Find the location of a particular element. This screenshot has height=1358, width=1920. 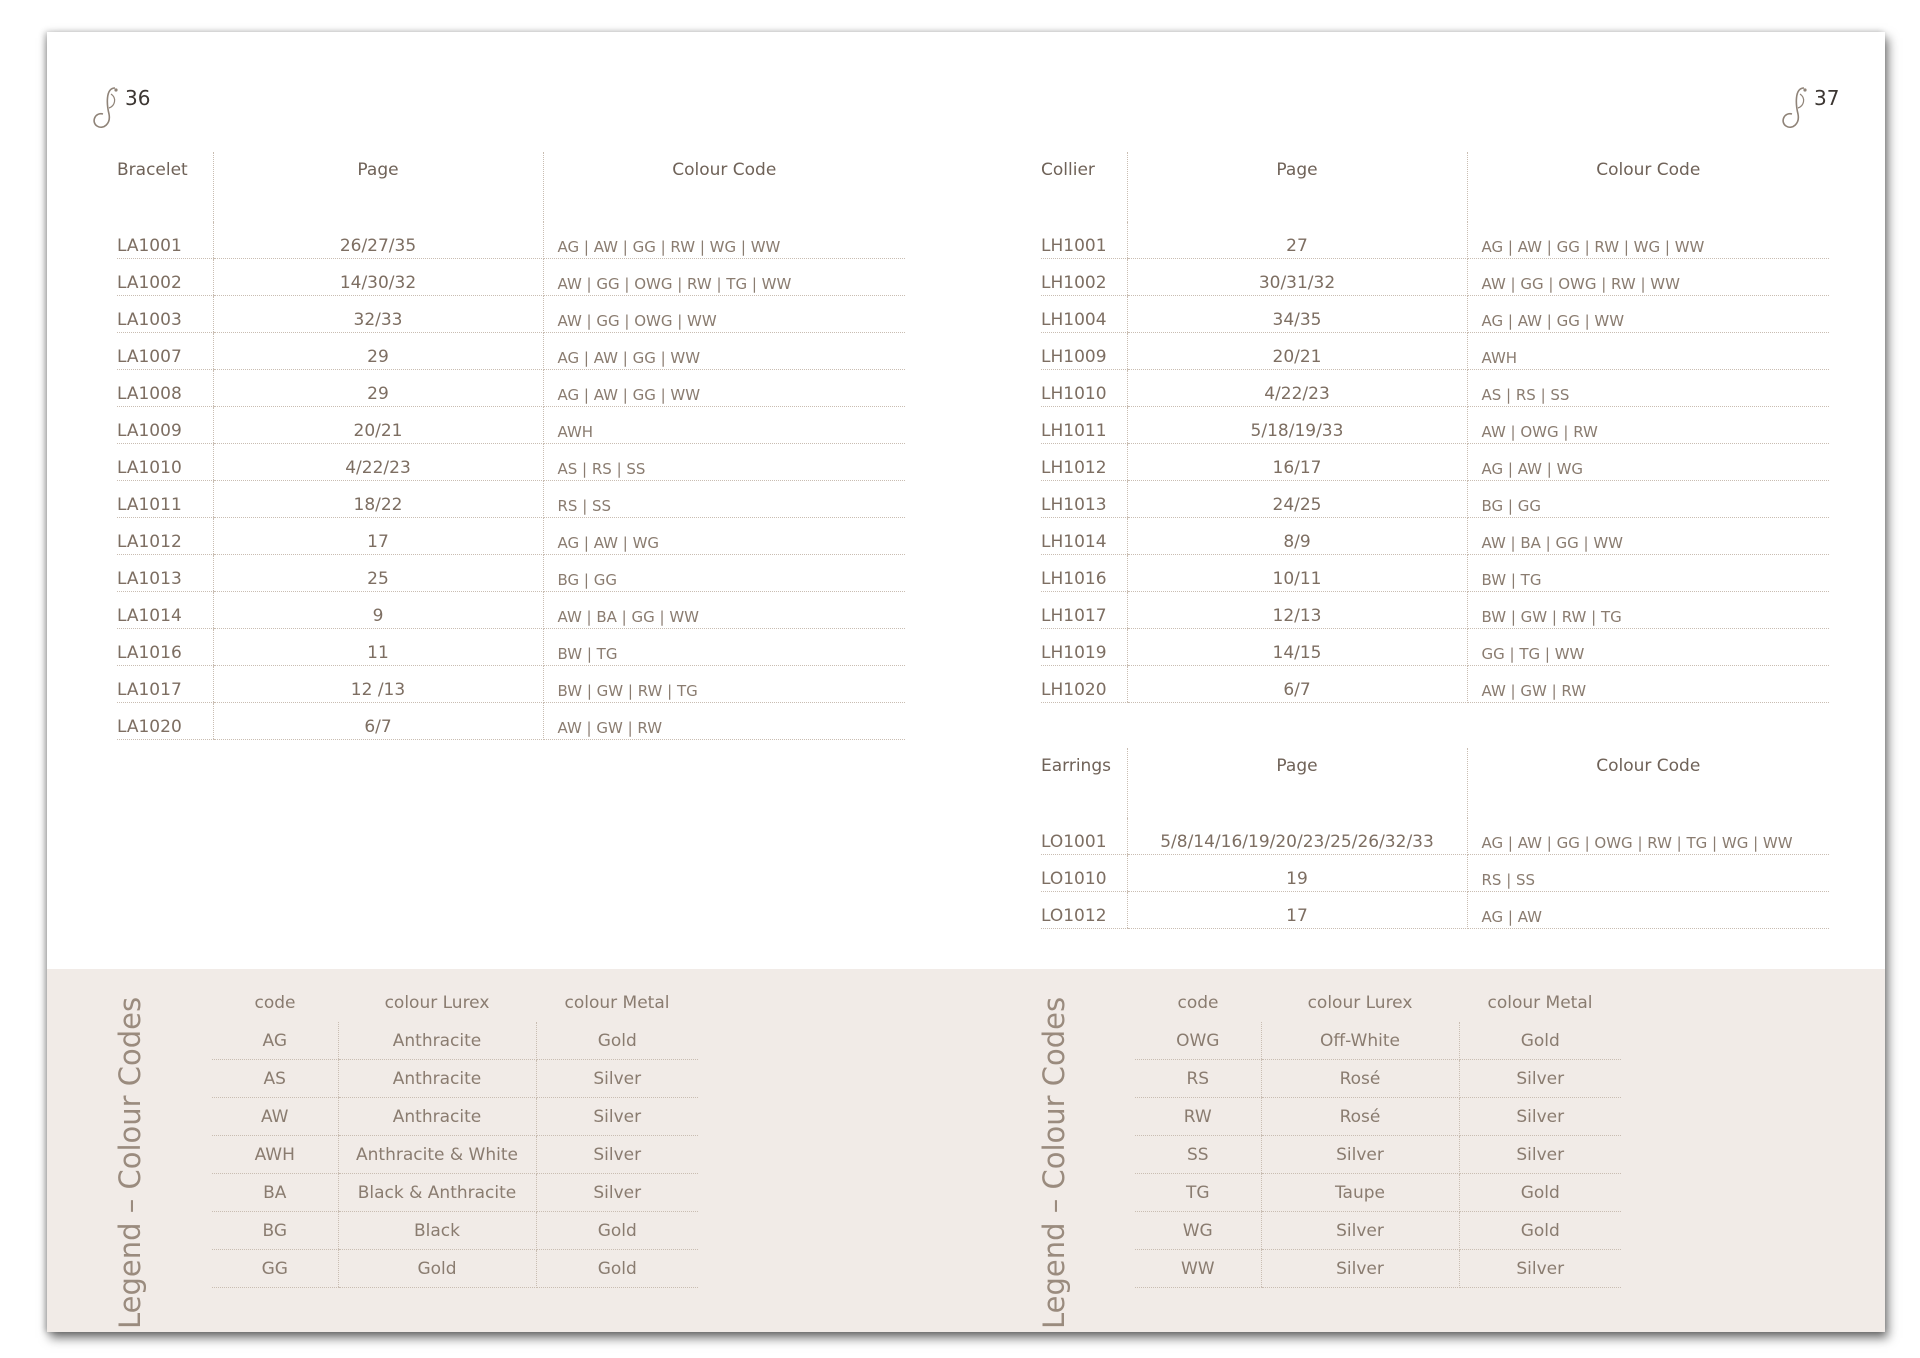

table-cell: Anthracite & White is located at coordinates (437, 1154).